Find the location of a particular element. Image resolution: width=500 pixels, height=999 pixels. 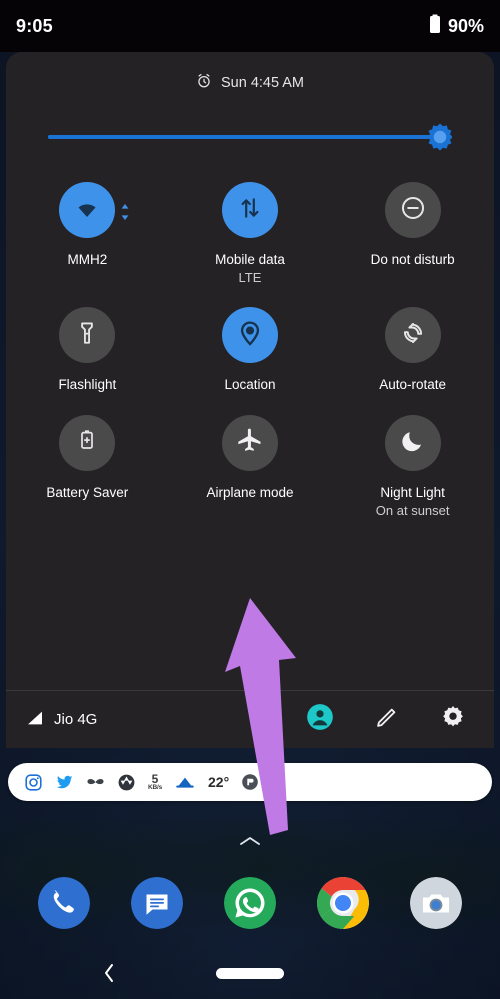

navigation-bar is located at coordinates (250, 973).